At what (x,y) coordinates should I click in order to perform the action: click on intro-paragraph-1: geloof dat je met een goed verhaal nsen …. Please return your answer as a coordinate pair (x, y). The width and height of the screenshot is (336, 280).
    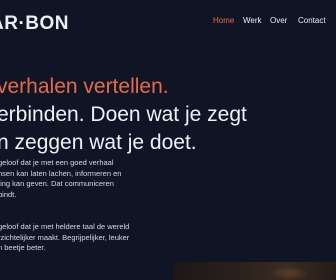
    Looking at the image, I should click on (60, 179).